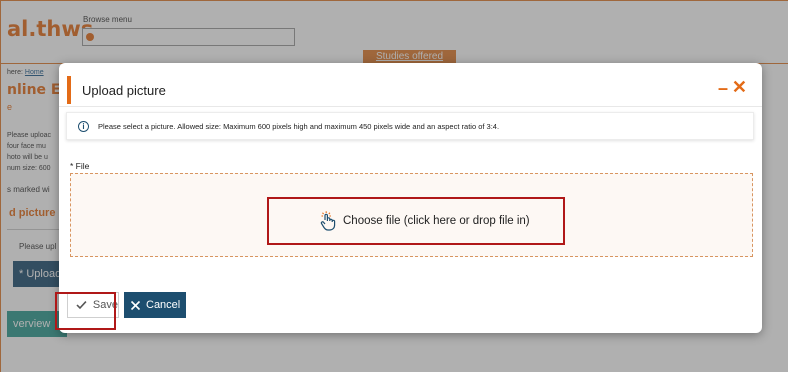 This screenshot has width=788, height=372. I want to click on x-icon, so click(135, 305).